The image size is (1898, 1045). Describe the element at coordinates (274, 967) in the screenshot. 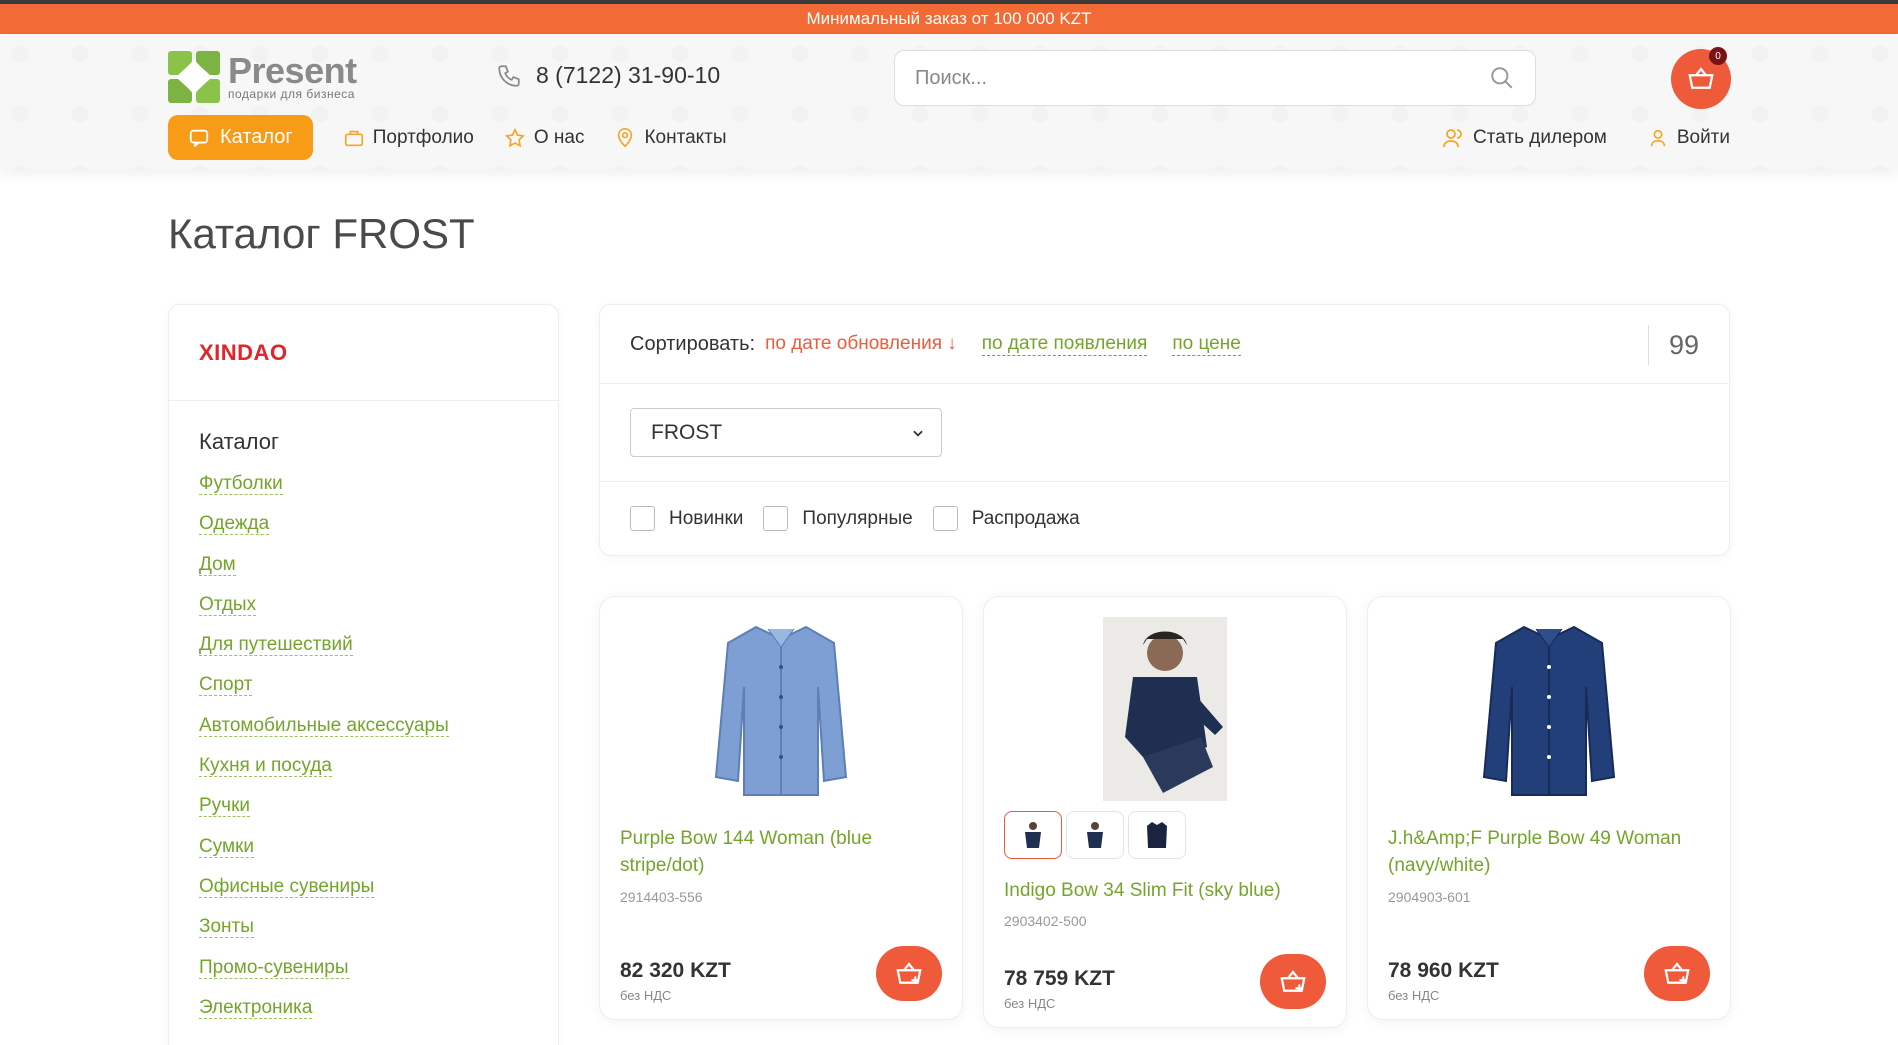

I see `category-link: Промо-сувениры` at that location.